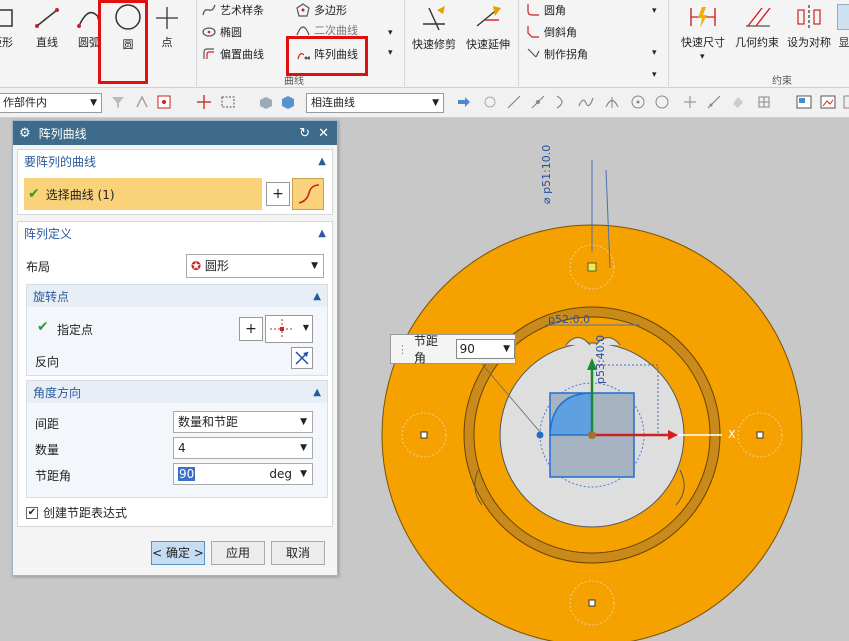 Image resolution: width=849 pixels, height=641 pixels. Describe the element at coordinates (308, 194) in the screenshot. I see `curve-type-button` at that location.